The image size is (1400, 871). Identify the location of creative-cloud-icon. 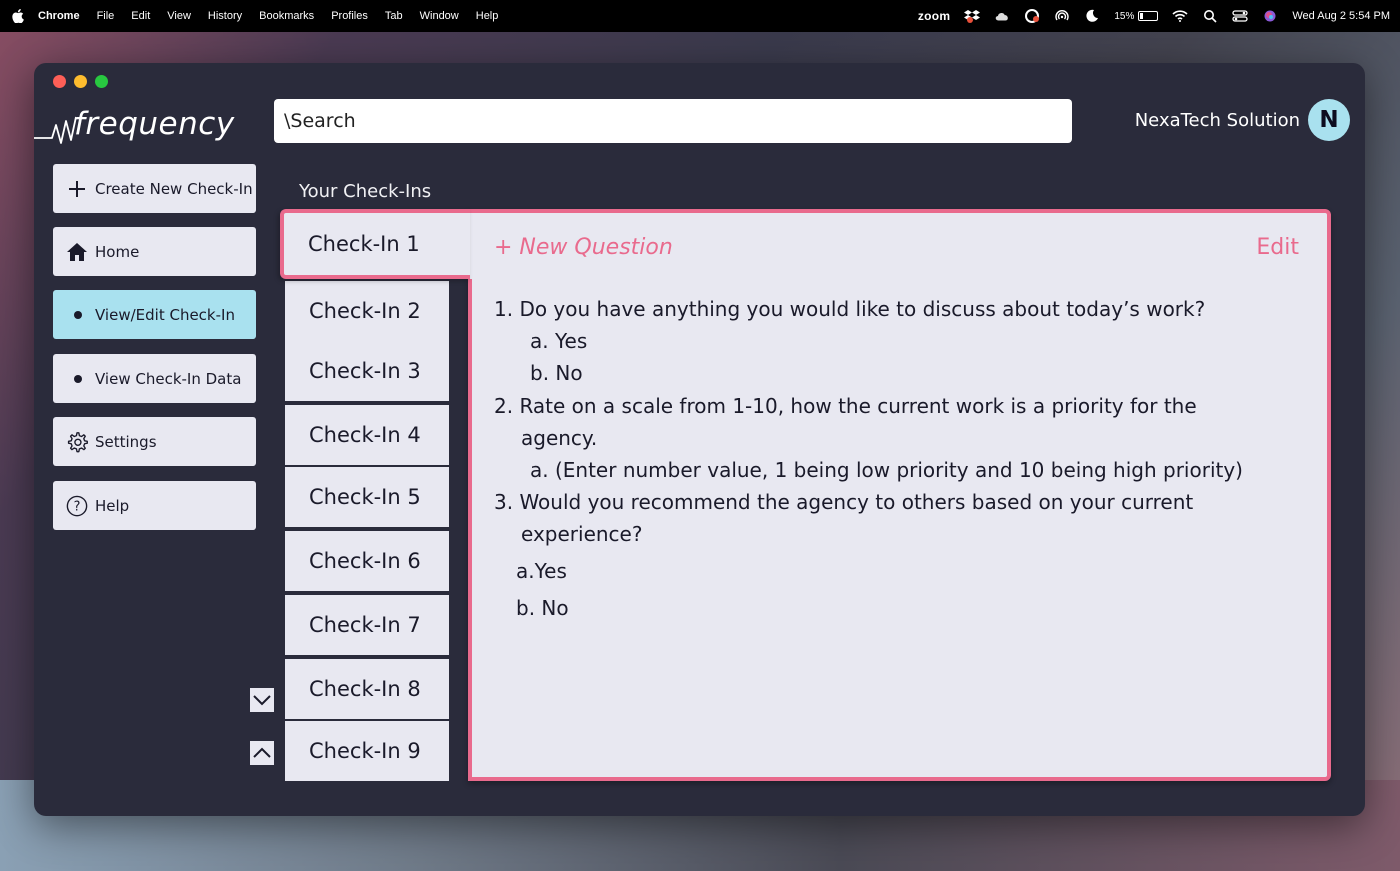
(1032, 16).